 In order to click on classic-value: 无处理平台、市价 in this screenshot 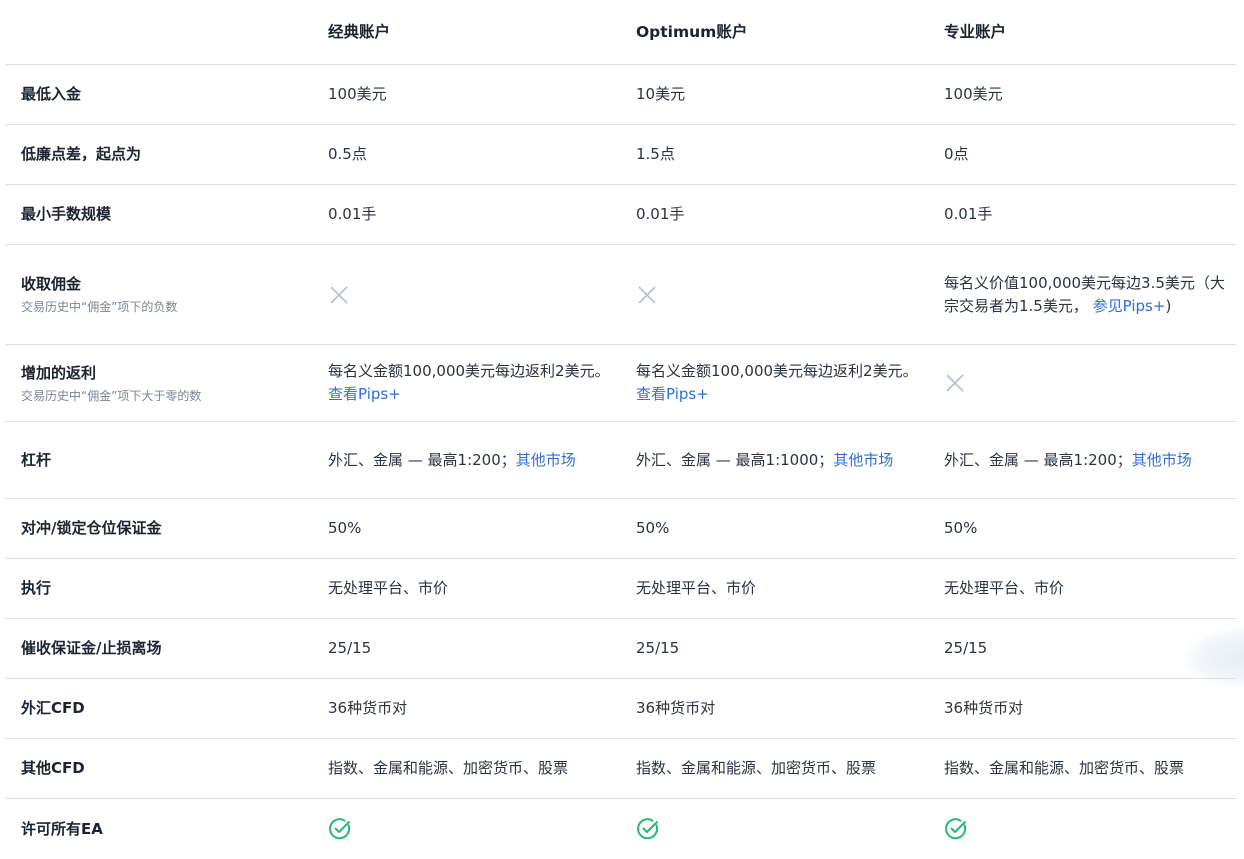, I will do `click(388, 588)`.